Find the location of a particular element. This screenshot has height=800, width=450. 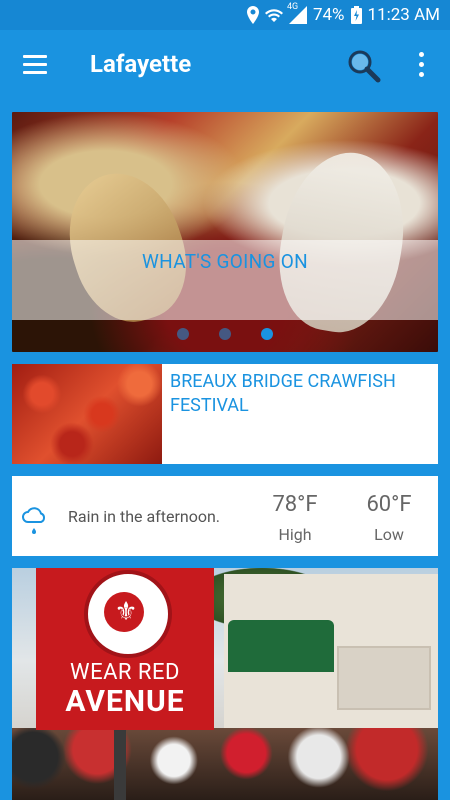

cell-signal: 4G is located at coordinates (297, 13).